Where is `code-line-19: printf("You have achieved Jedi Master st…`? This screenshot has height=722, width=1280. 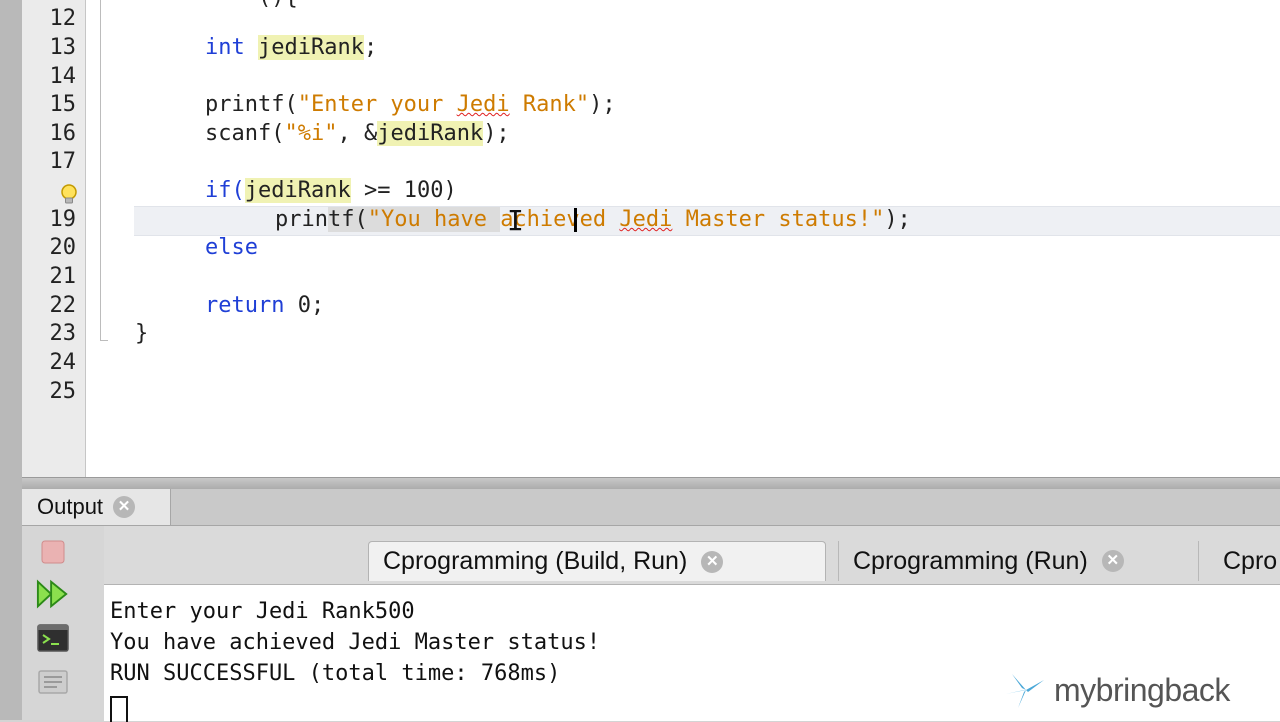 code-line-19: printf("You have achieved Jedi Master st… is located at coordinates (593, 220).